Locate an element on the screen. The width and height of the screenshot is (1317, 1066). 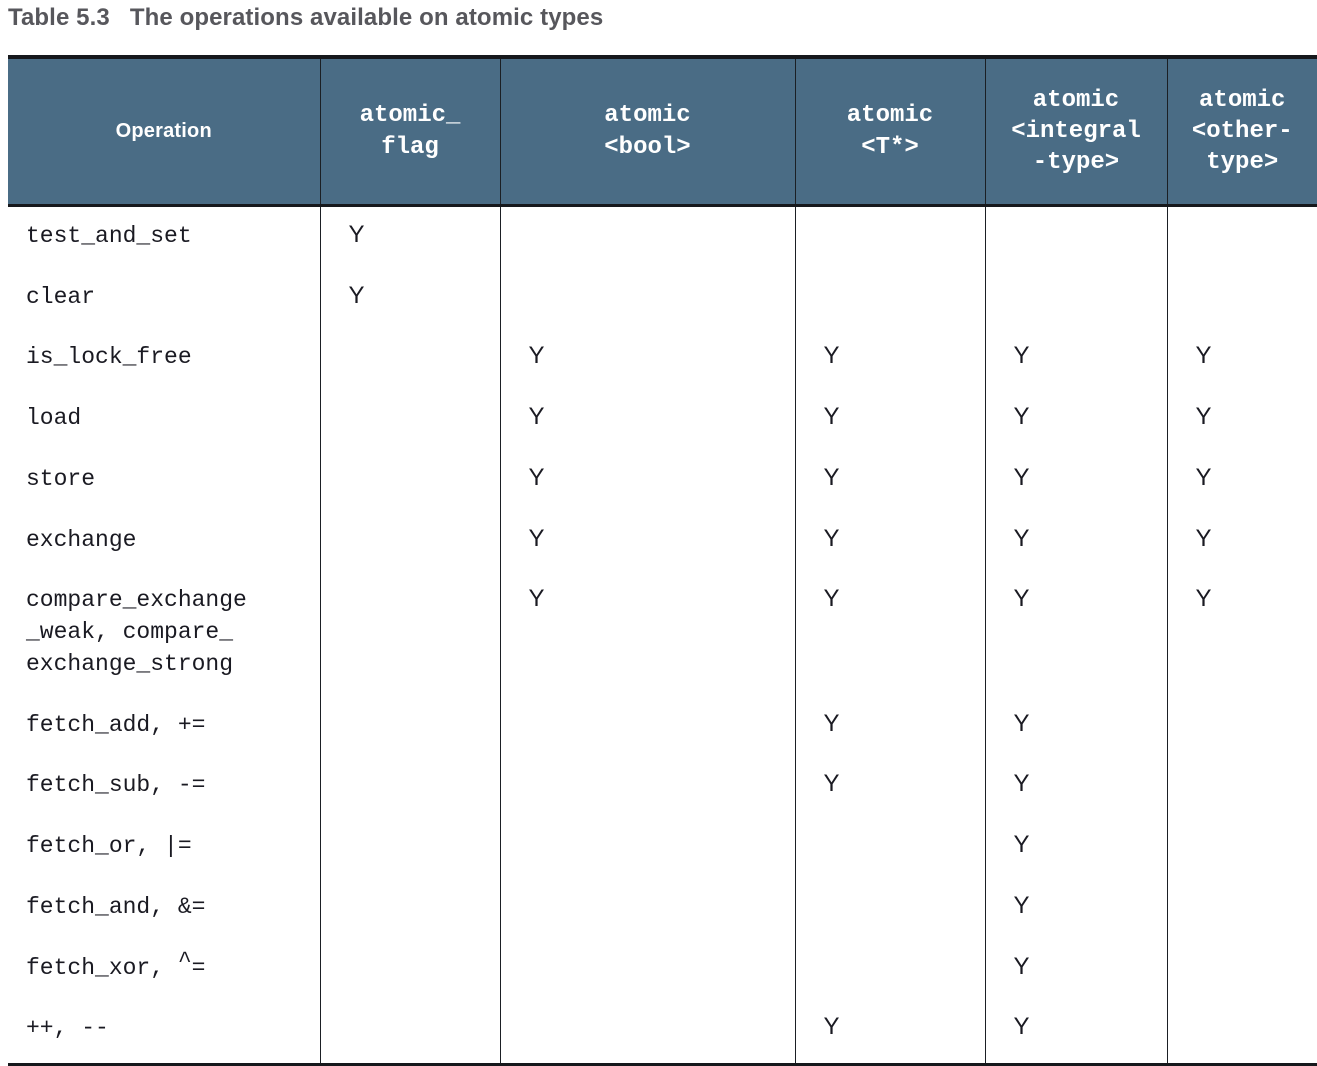
operation-name-cell: test_and_set is located at coordinates (164, 236).